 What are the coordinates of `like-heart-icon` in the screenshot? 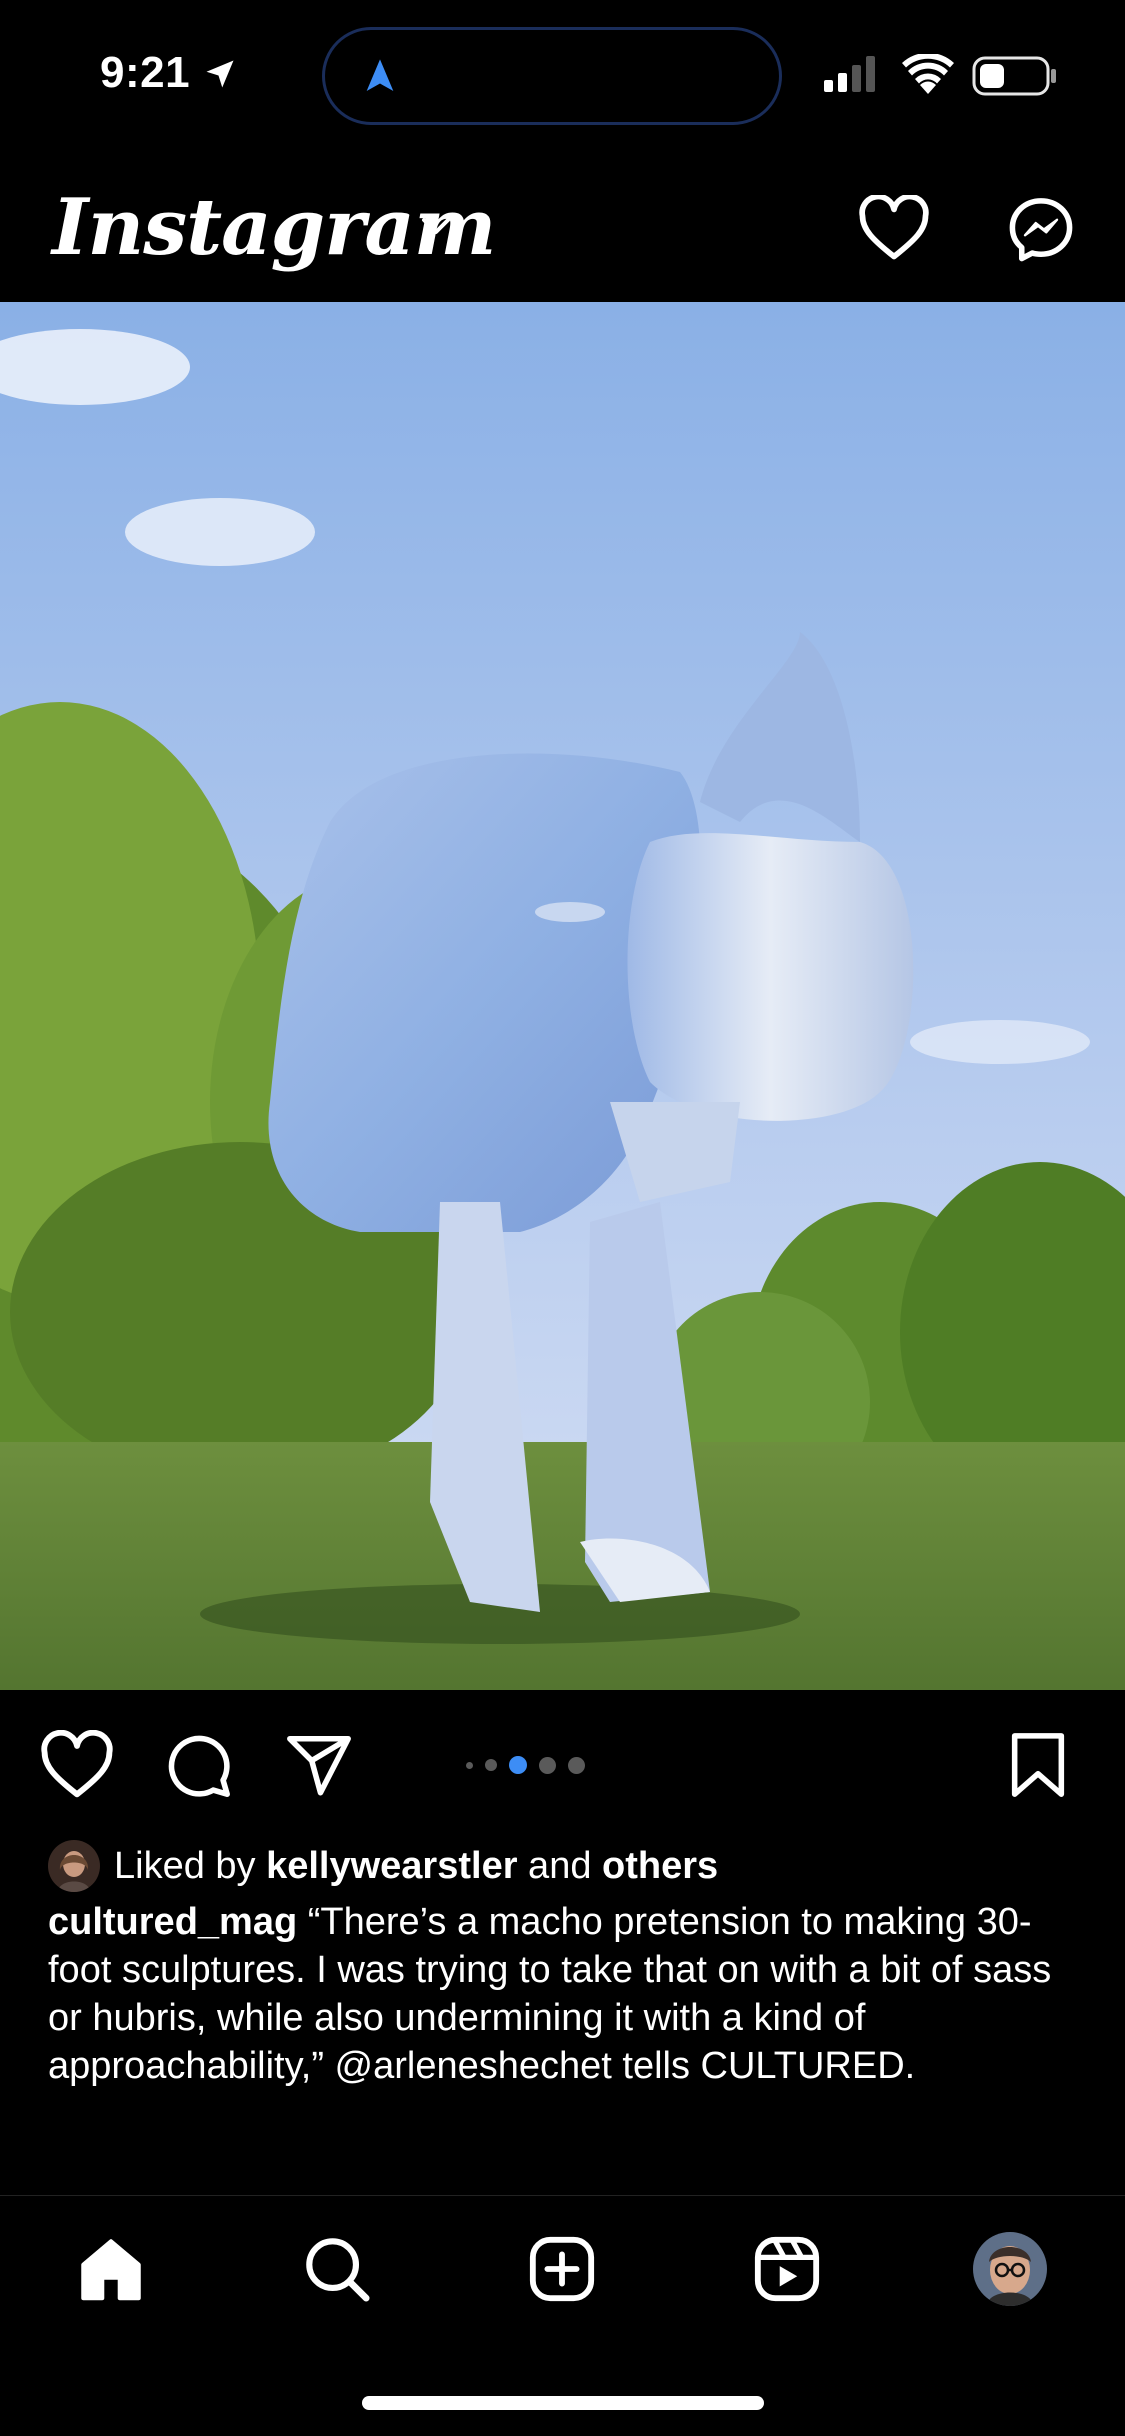 It's located at (77, 1765).